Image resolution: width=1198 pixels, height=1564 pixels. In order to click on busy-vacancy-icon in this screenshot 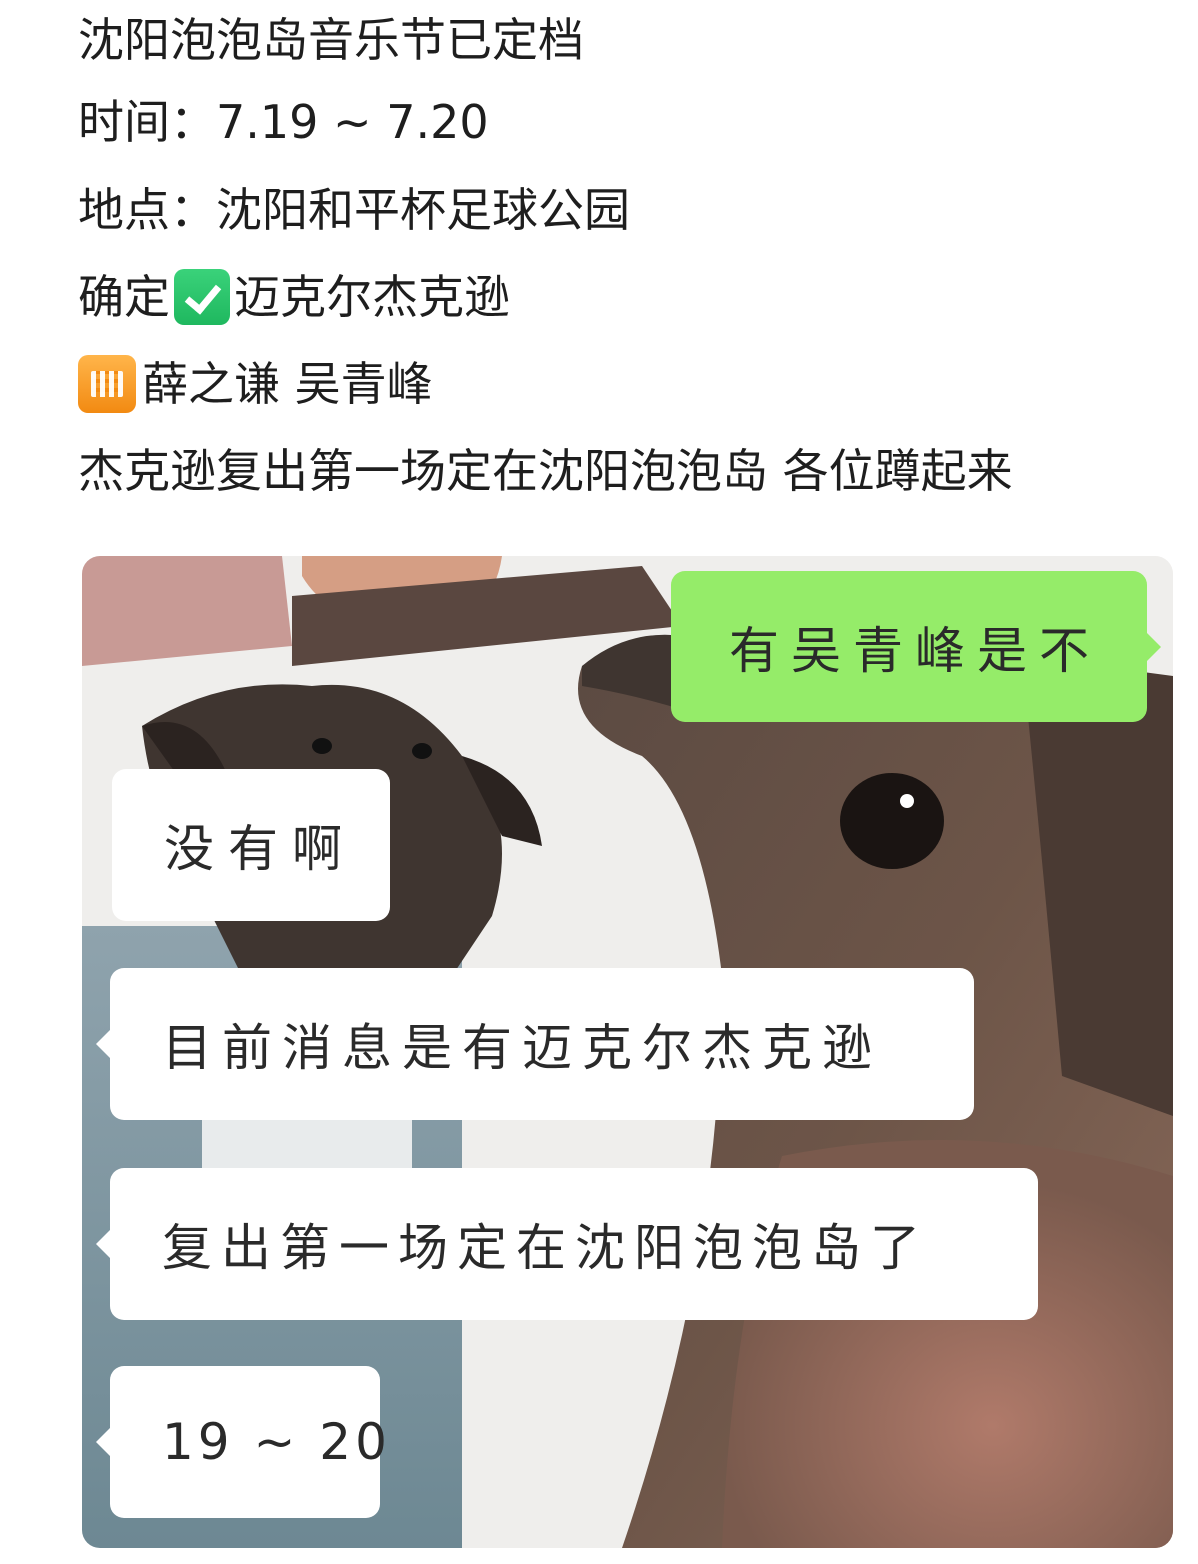, I will do `click(107, 384)`.